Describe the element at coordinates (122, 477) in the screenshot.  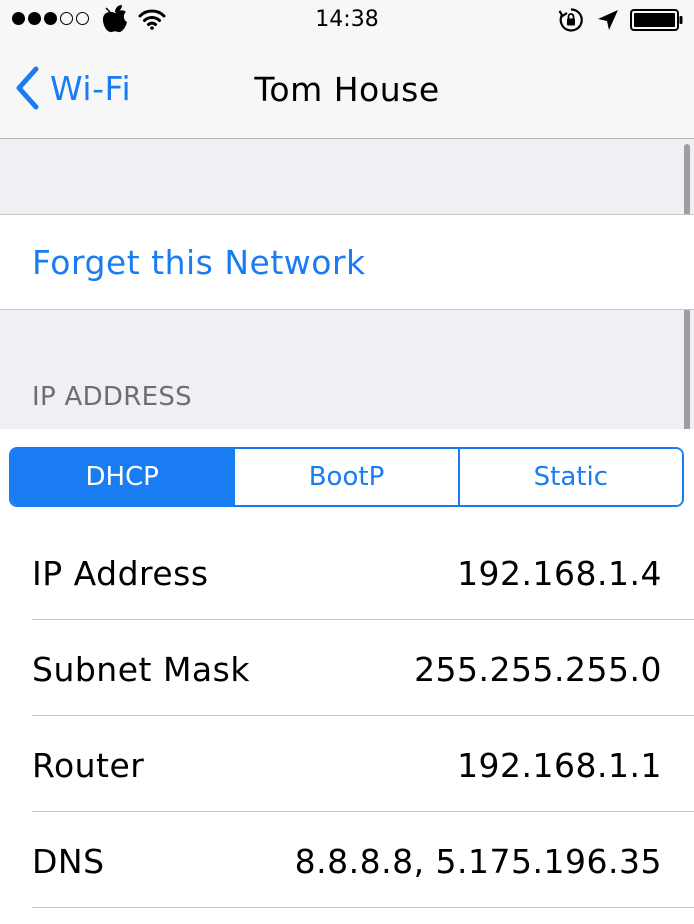
I see `segment-dhcp: DHCP` at that location.